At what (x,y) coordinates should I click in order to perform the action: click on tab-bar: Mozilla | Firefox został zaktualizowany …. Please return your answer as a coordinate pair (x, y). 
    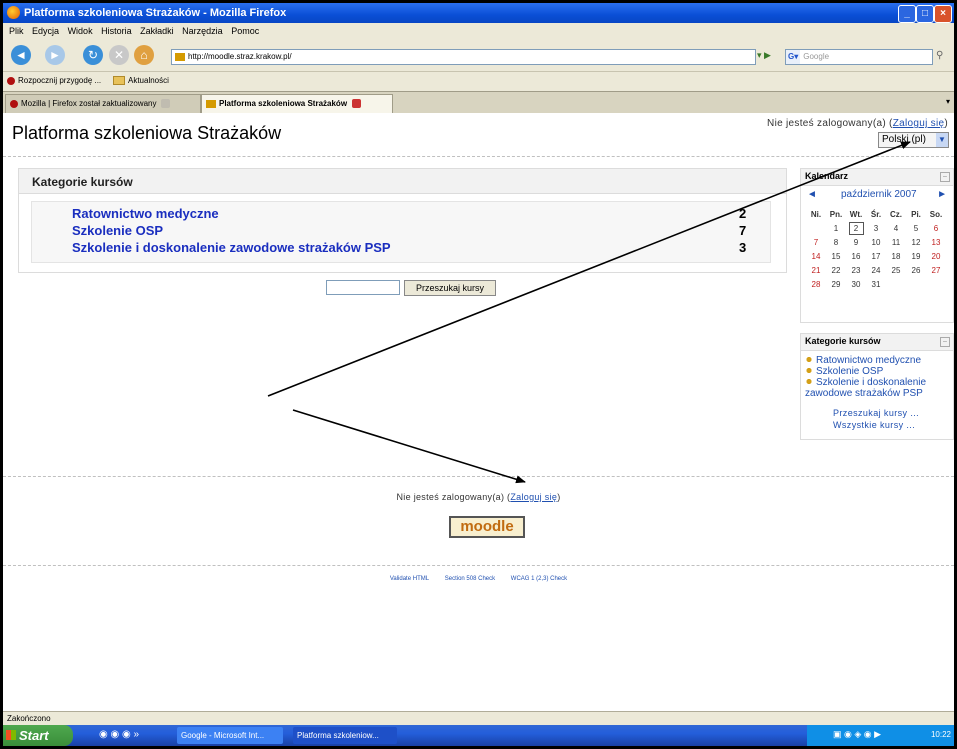
    Looking at the image, I should click on (478, 102).